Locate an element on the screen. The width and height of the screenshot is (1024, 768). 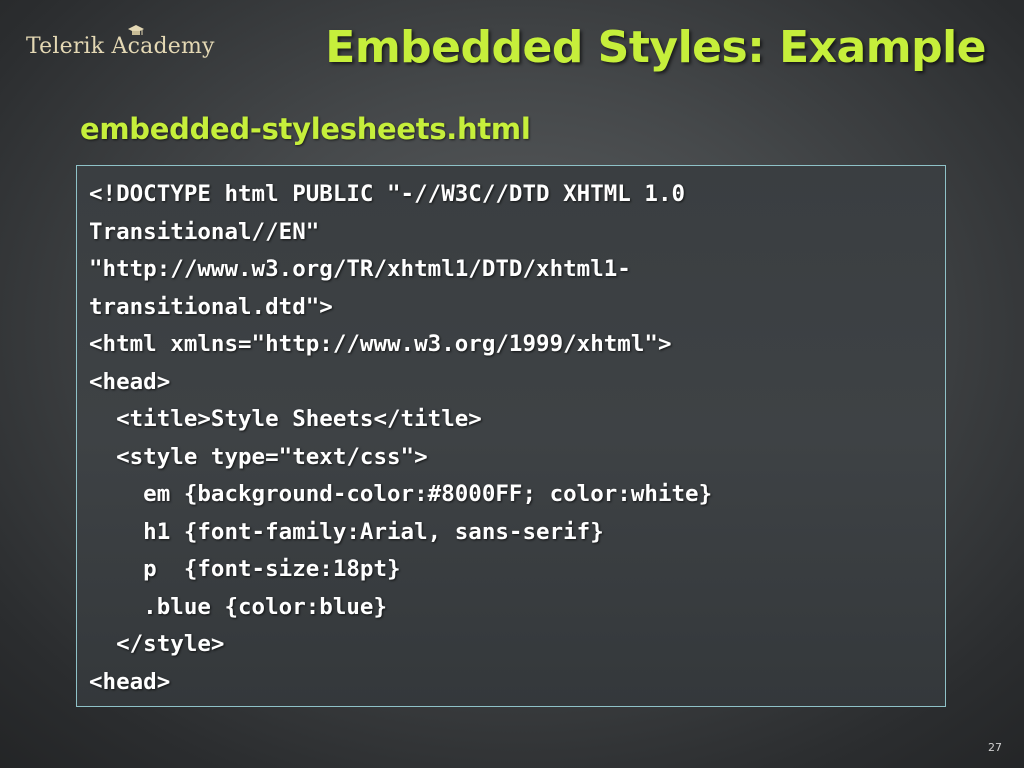
code-line: p {font-size:18pt} is located at coordinates (245, 569).